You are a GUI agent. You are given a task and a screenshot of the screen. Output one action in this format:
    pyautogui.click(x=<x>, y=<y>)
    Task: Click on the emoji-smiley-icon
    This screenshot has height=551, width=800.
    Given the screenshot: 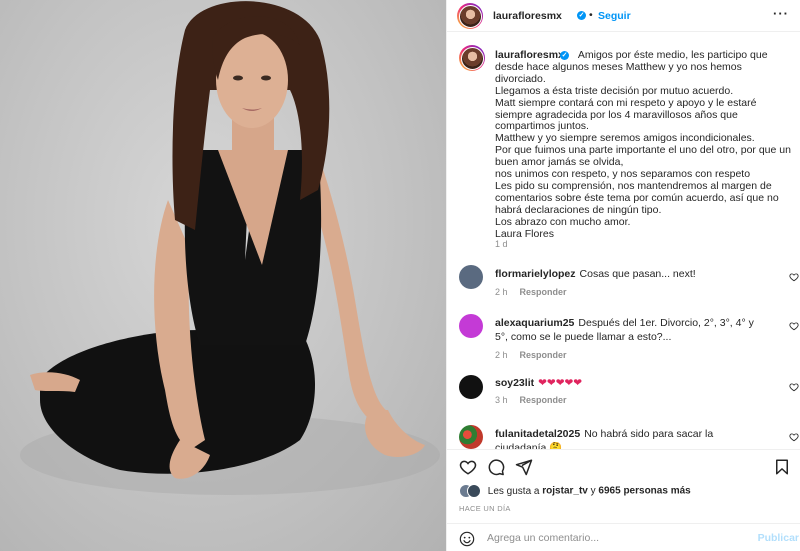 What is the action you would take?
    pyautogui.click(x=467, y=539)
    